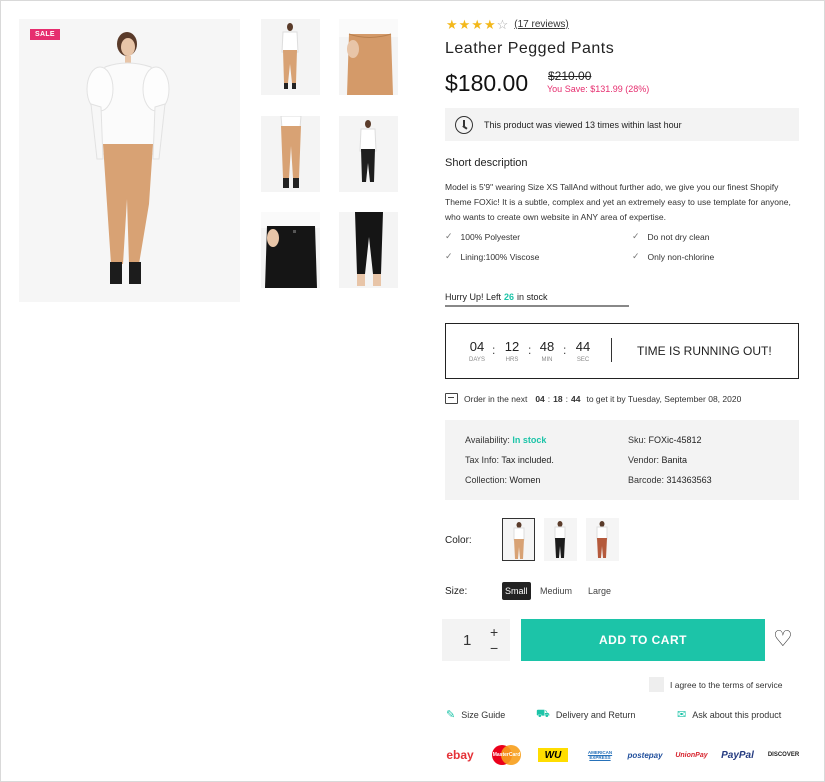  What do you see at coordinates (560, 539) in the screenshot?
I see `color-swatch-black` at bounding box center [560, 539].